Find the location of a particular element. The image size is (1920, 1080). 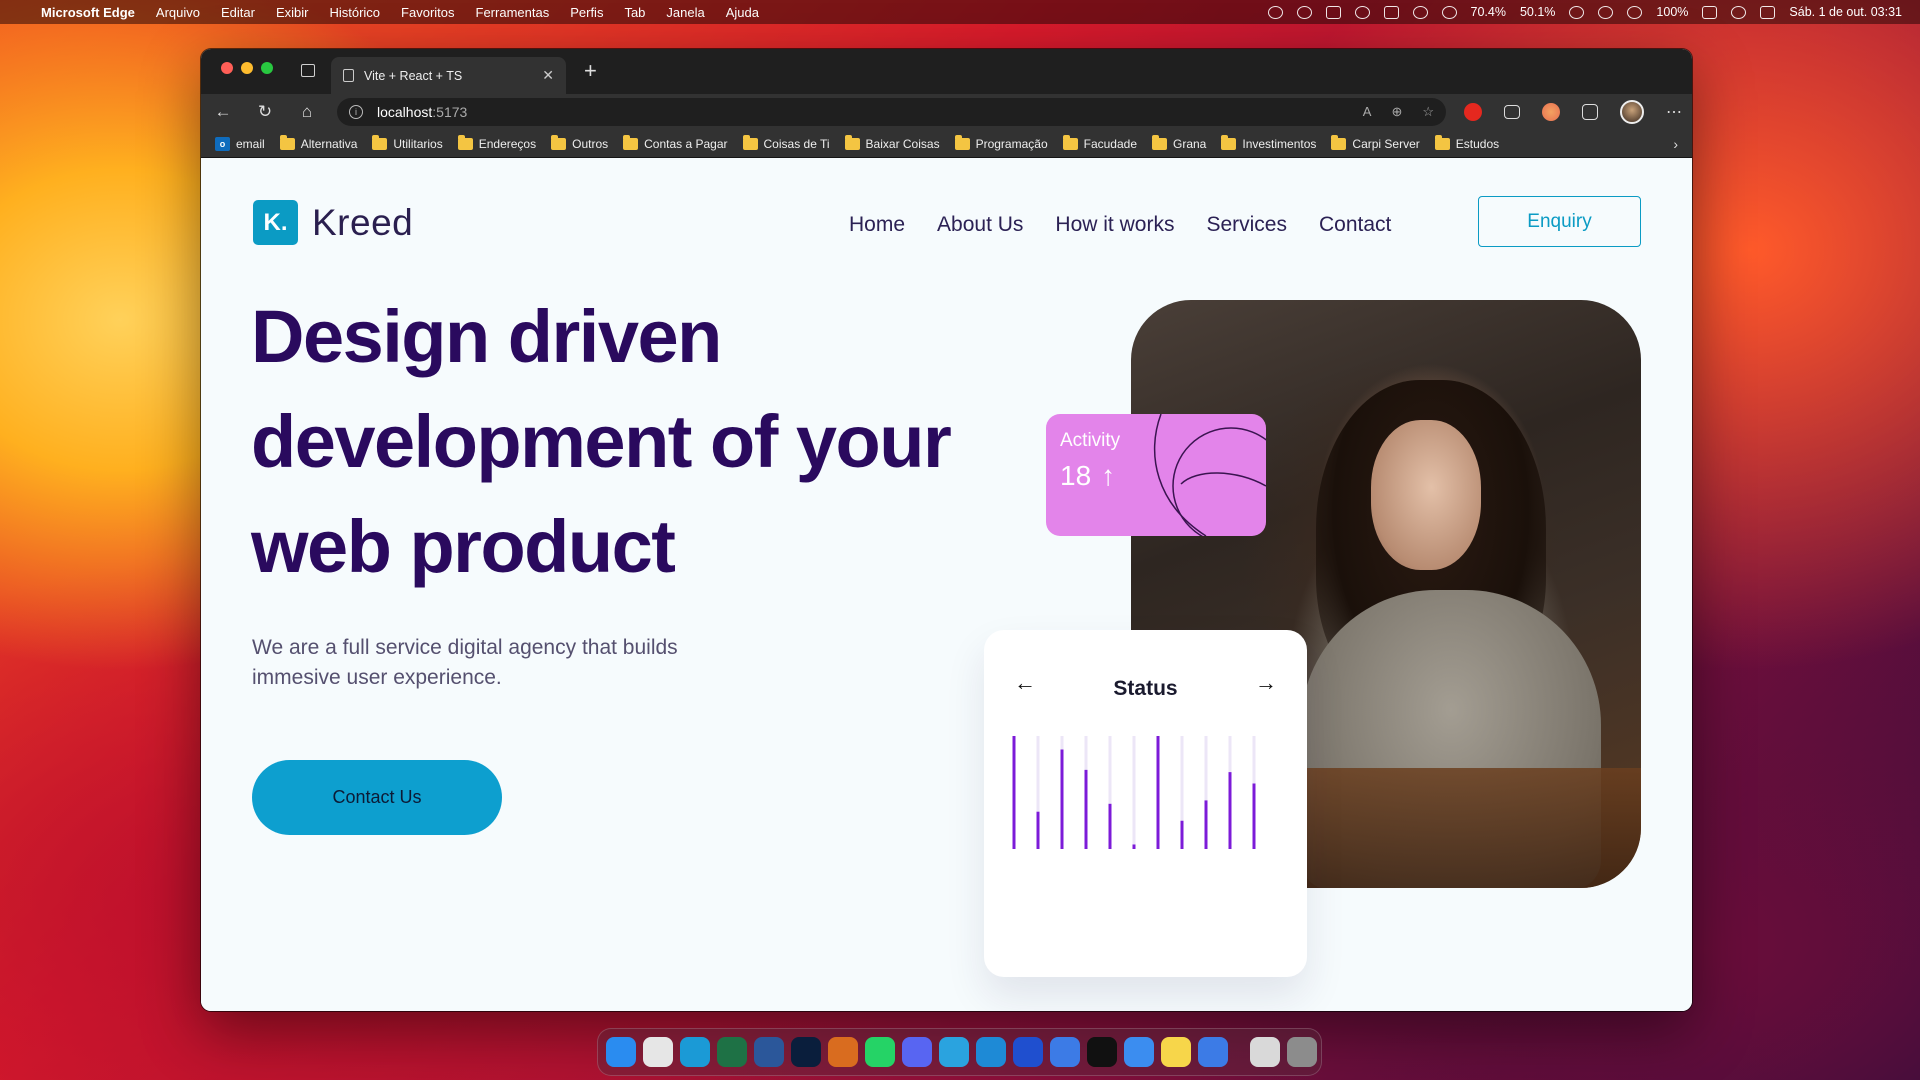

word-icon is located at coordinates (769, 1052).